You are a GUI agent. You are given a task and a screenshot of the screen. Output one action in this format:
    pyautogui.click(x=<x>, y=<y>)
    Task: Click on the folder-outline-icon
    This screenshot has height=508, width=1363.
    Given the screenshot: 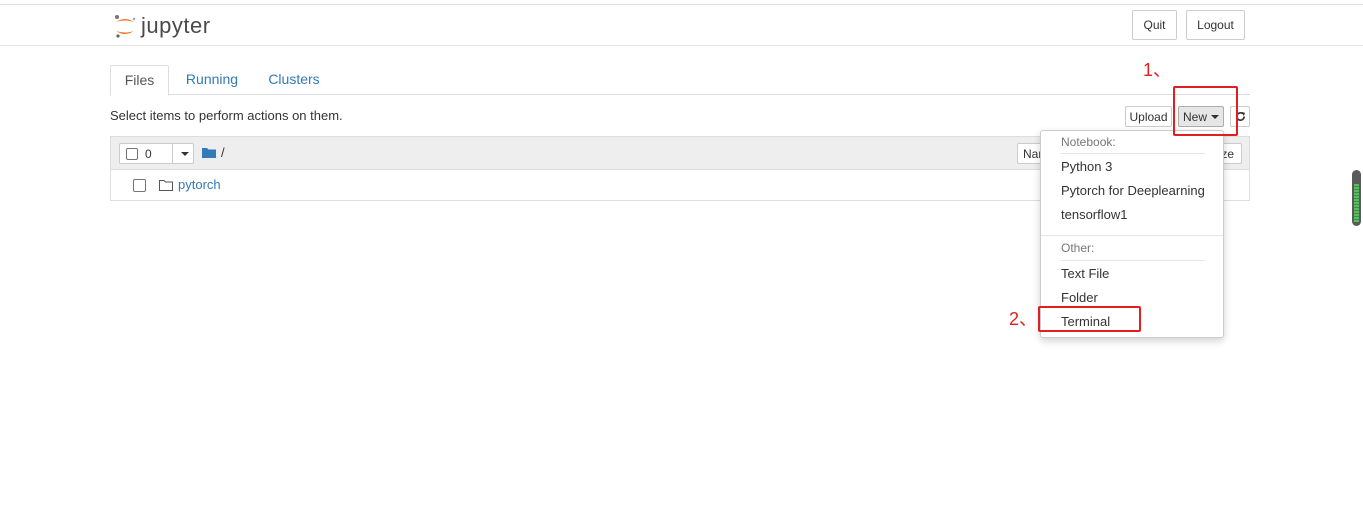 What is the action you would take?
    pyautogui.click(x=166, y=185)
    